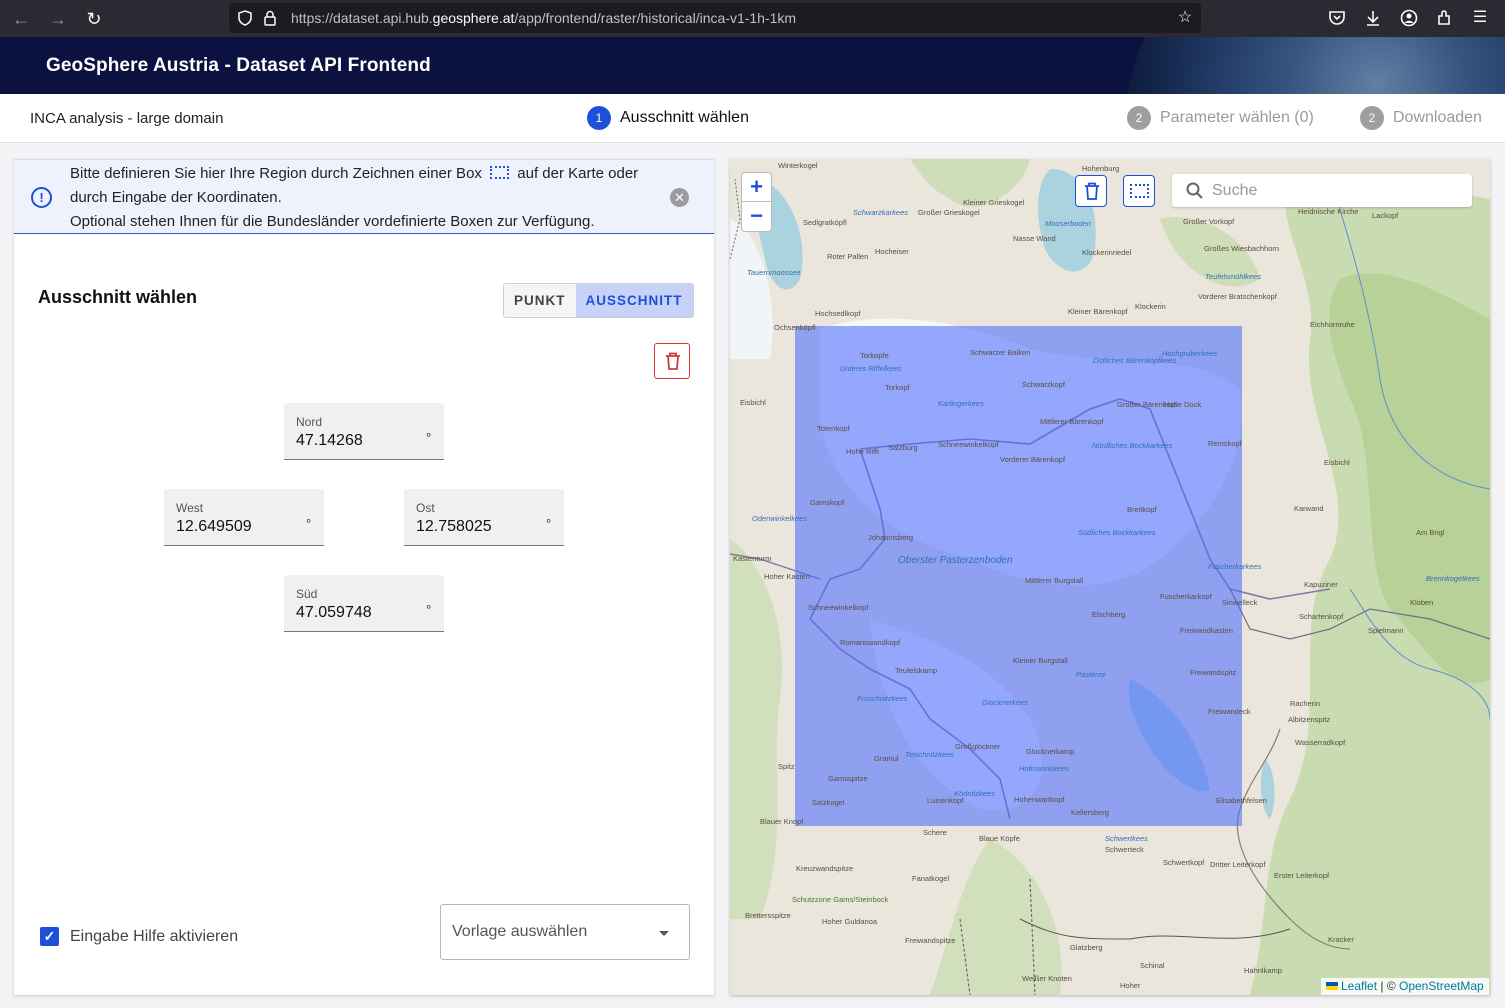 This screenshot has width=1505, height=1008. Describe the element at coordinates (540, 300) in the screenshot. I see `point-mode-button: PUNKT` at that location.